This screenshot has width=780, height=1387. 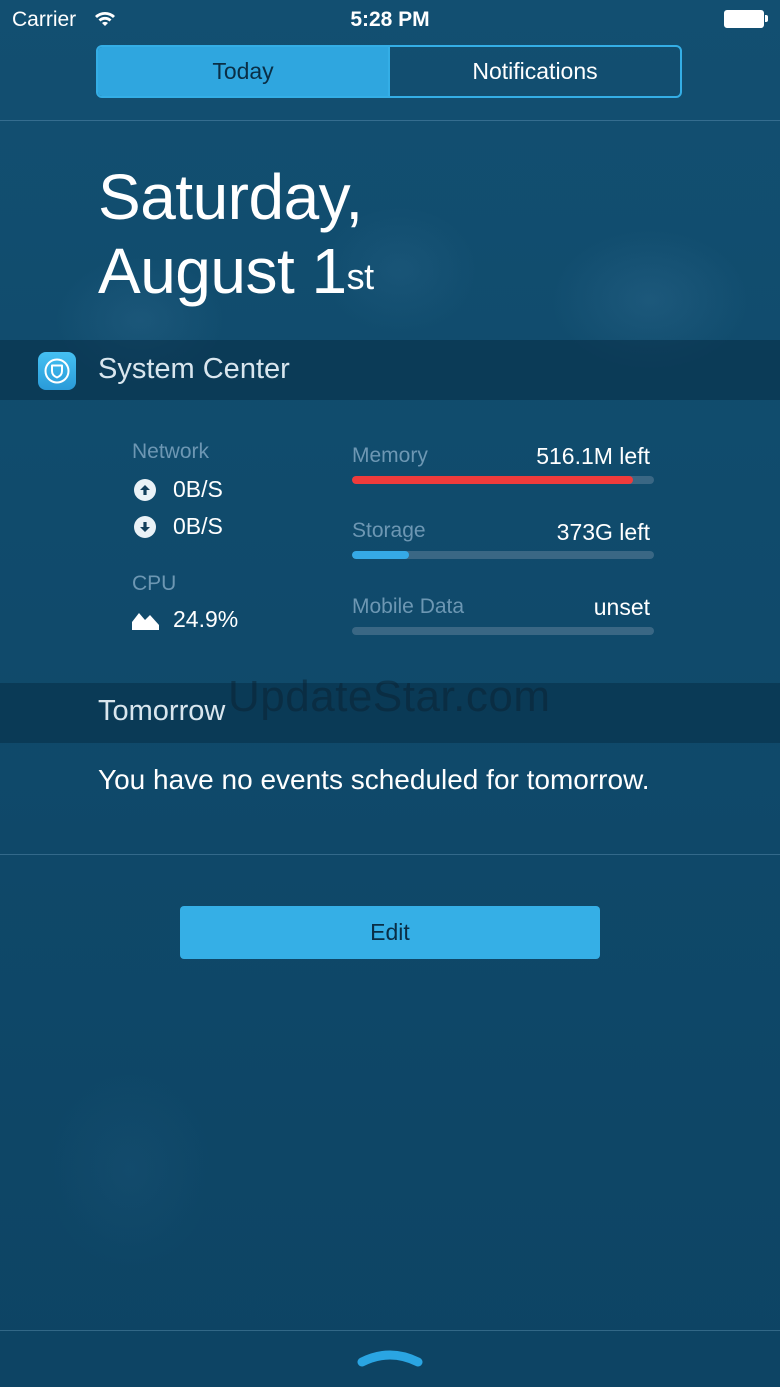 I want to click on network-download-value: 0B/S, so click(x=198, y=526).